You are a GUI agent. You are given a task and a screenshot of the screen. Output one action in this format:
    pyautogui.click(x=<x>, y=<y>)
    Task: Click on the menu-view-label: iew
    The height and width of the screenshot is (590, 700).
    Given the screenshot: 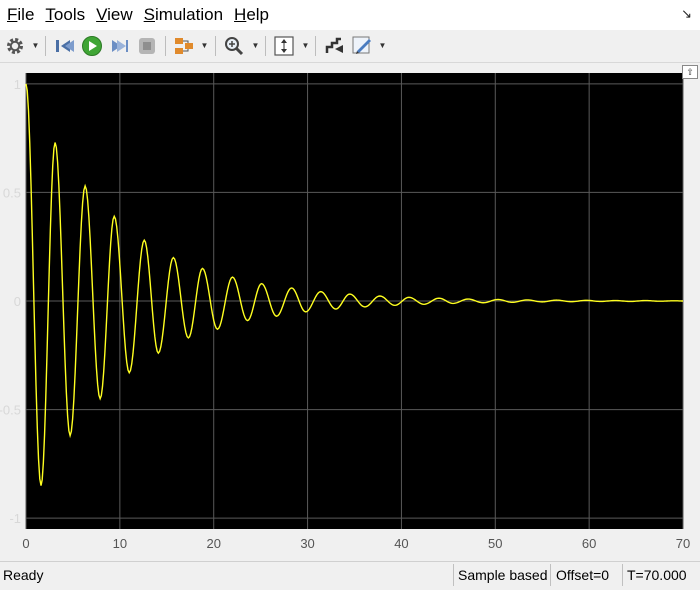 What is the action you would take?
    pyautogui.click(x=120, y=14)
    